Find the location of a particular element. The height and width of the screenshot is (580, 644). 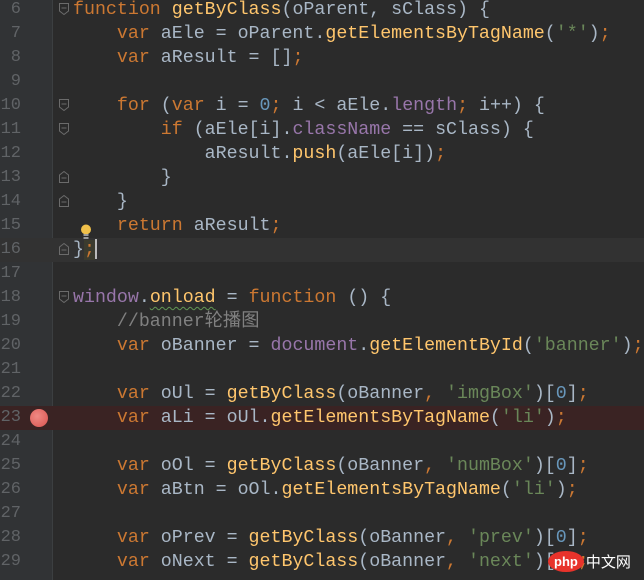

token-num: 0 is located at coordinates (561, 538).